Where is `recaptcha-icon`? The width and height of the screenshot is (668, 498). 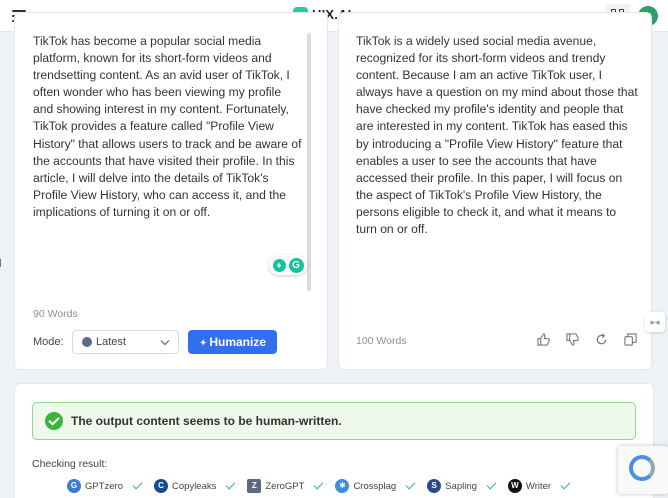
recaptcha-icon is located at coordinates (642, 468).